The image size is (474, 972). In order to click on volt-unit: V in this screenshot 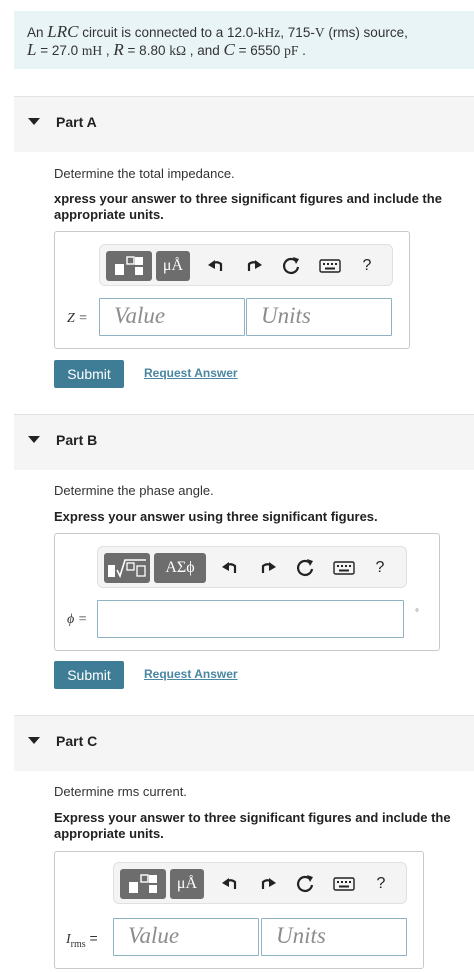, I will do `click(319, 32)`.